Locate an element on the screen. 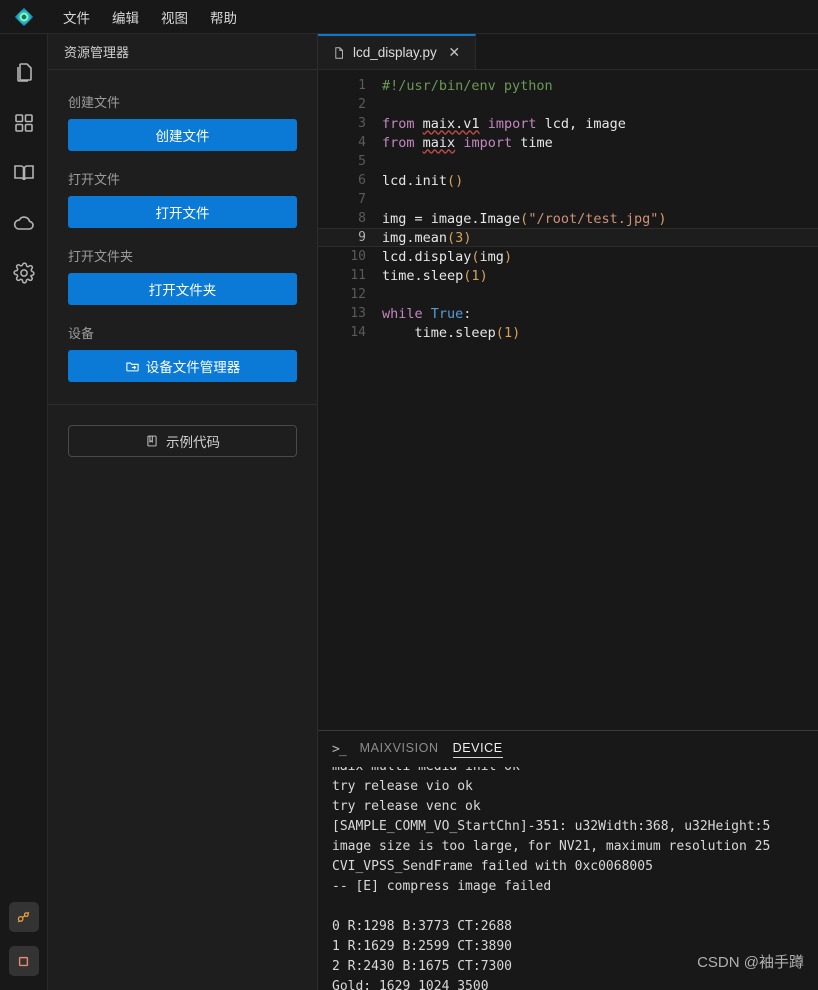  line-number: 13 is located at coordinates (358, 313).